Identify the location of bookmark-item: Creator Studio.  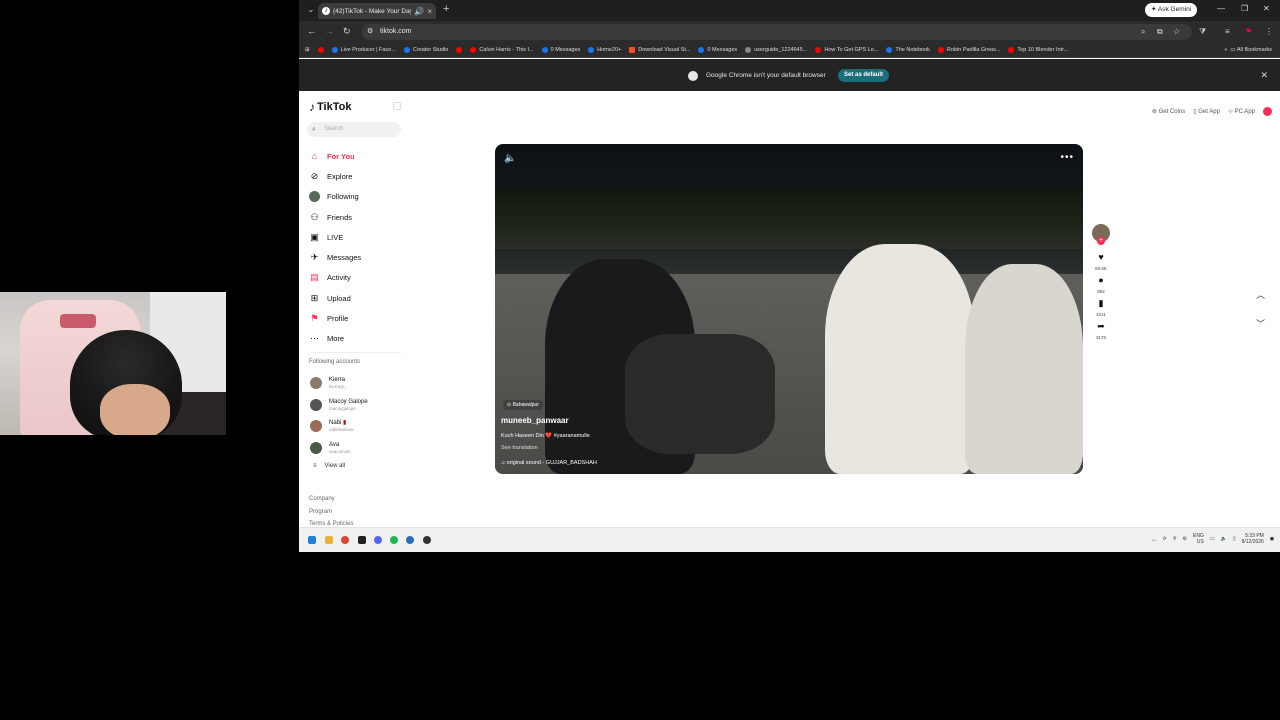
(425, 50).